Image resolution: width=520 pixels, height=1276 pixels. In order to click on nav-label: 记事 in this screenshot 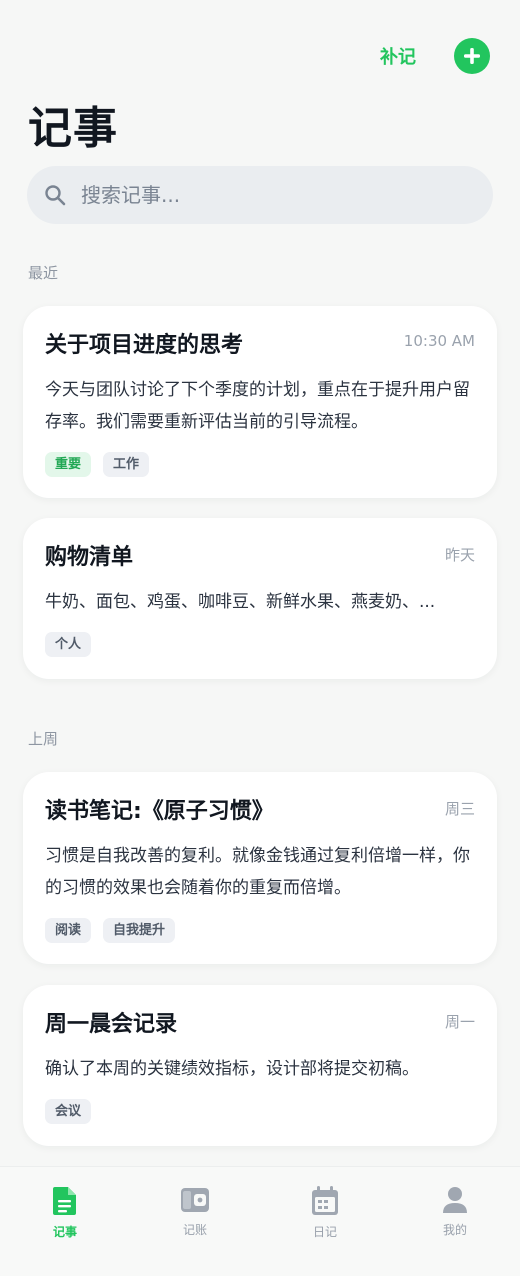, I will do `click(64, 1232)`.